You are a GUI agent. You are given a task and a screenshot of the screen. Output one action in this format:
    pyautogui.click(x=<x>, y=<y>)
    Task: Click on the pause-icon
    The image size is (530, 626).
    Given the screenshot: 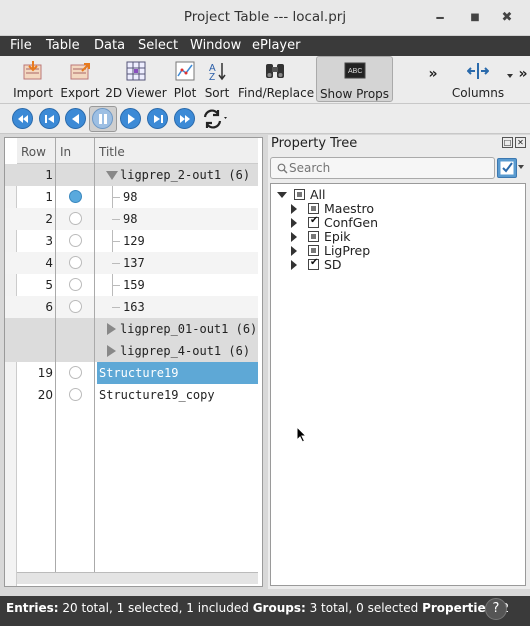 What is the action you would take?
    pyautogui.click(x=103, y=119)
    